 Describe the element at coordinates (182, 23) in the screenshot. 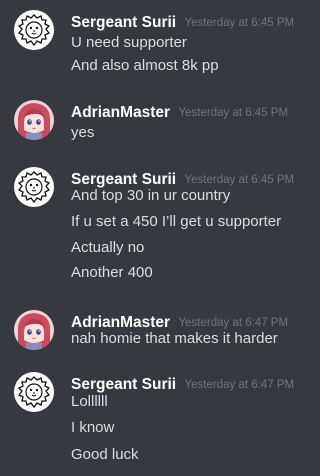

I see `message-header: Sergeant Surii Yesterday at 6:45 PM` at that location.